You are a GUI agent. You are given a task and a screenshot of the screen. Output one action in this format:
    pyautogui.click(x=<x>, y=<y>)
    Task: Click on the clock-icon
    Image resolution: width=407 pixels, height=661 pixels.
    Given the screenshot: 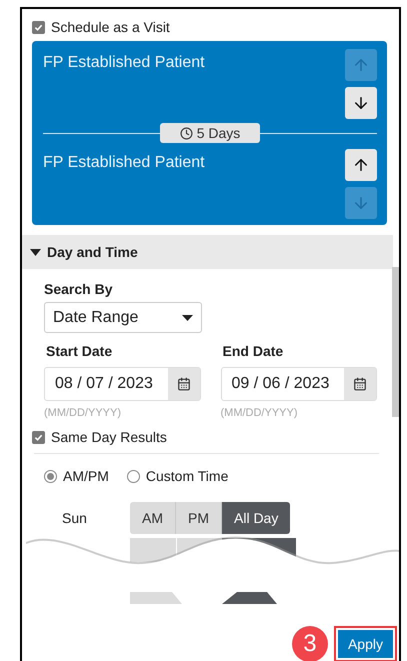 What is the action you would take?
    pyautogui.click(x=186, y=133)
    